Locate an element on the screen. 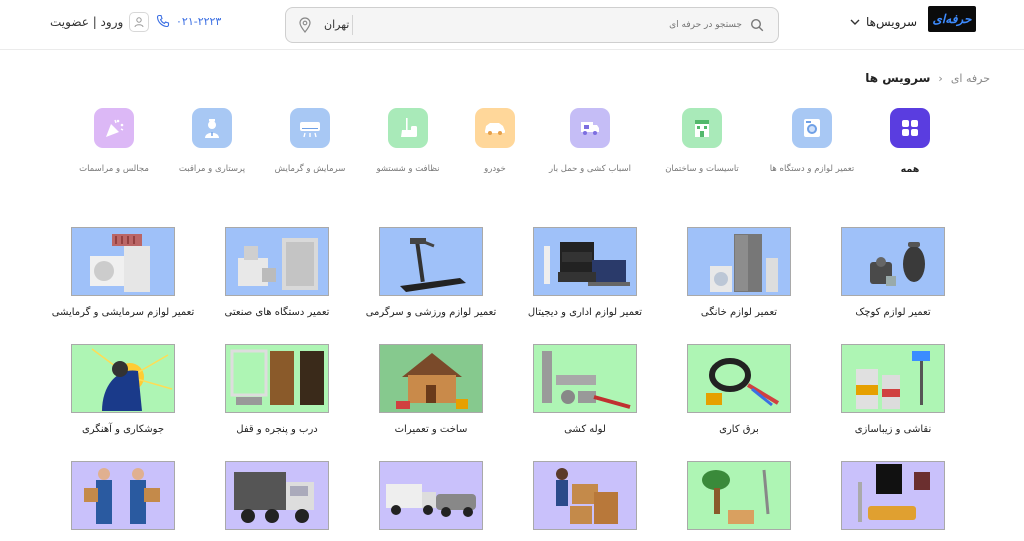 The height and width of the screenshot is (541, 1024). service-card: برق کاری is located at coordinates (739, 389).